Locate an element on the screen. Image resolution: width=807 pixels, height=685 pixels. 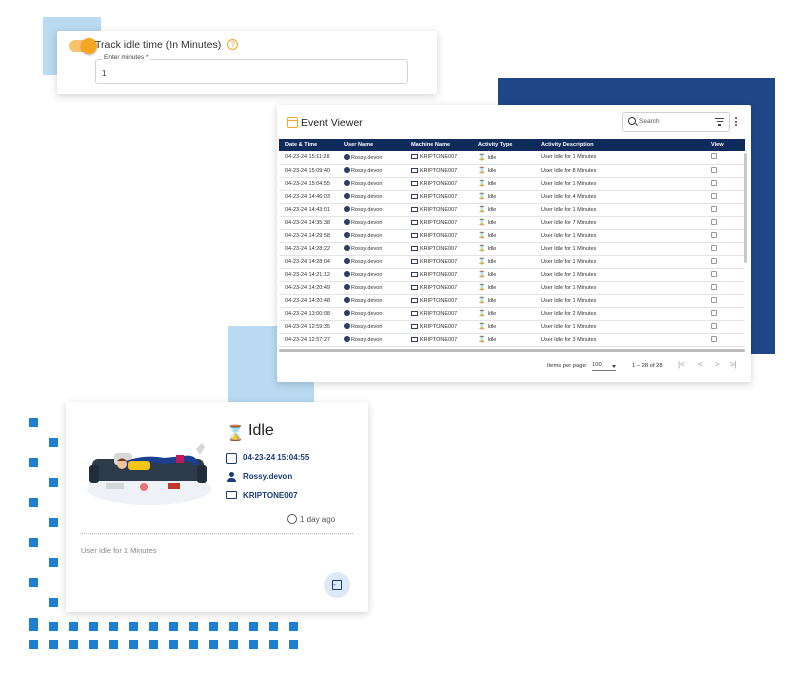
help-icon: ? is located at coordinates (233, 44).